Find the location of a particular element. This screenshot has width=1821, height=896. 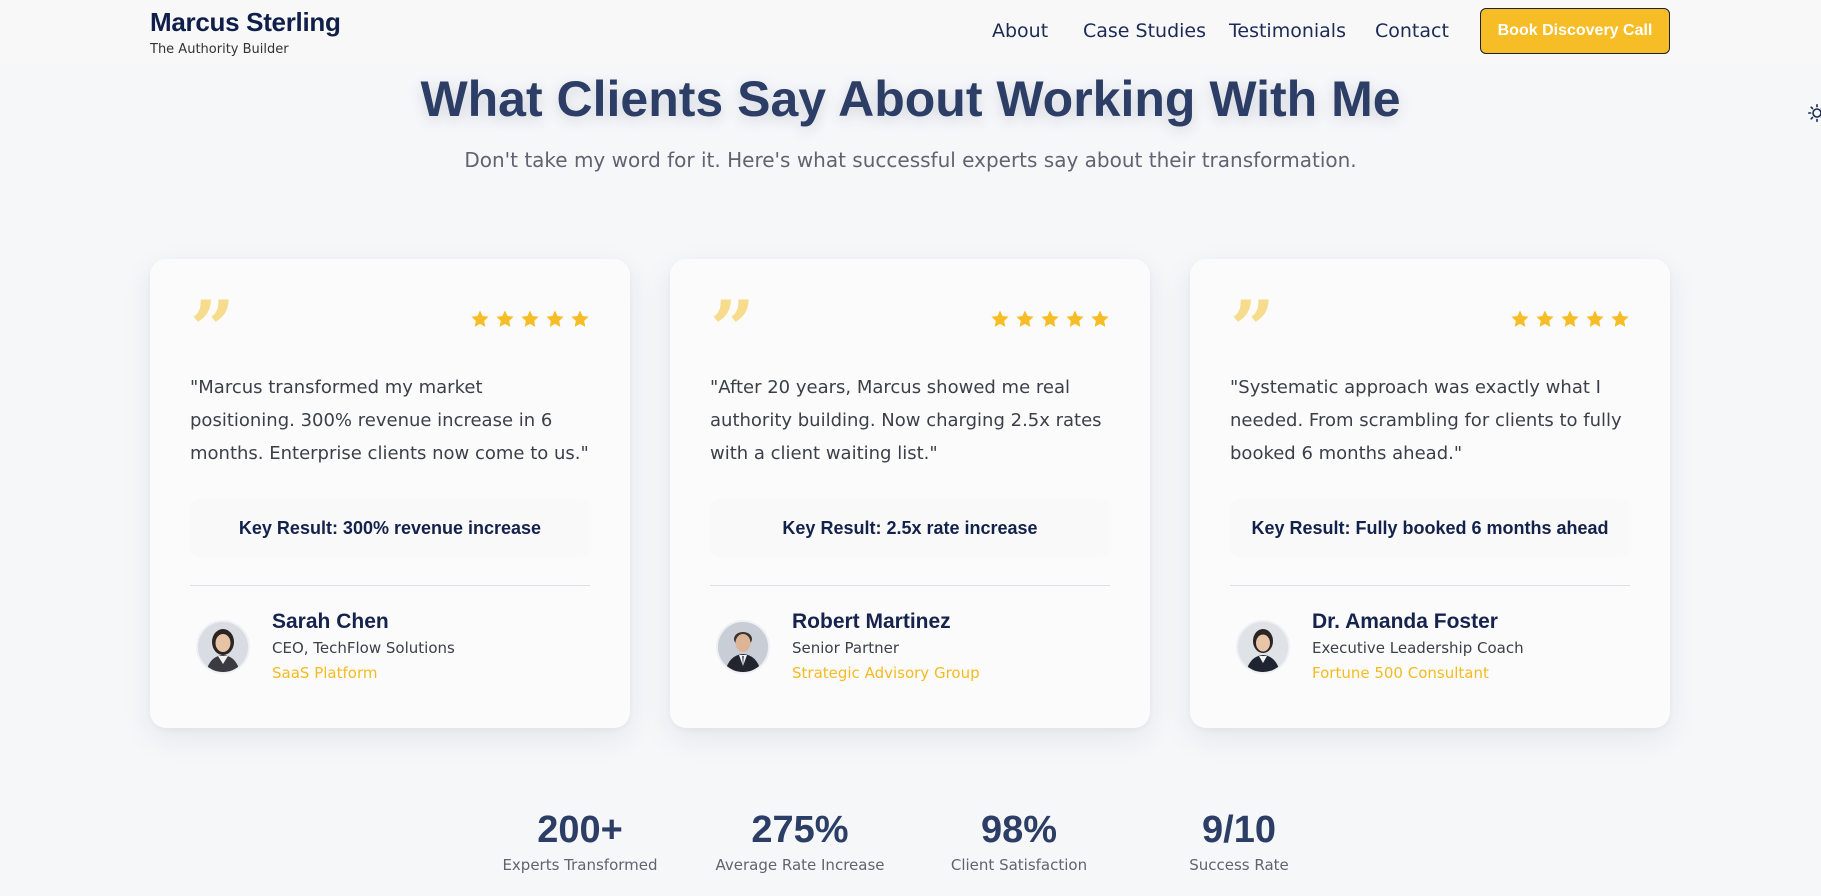

stat-satisfaction: 98% Client Satisfaction is located at coordinates (1019, 841).